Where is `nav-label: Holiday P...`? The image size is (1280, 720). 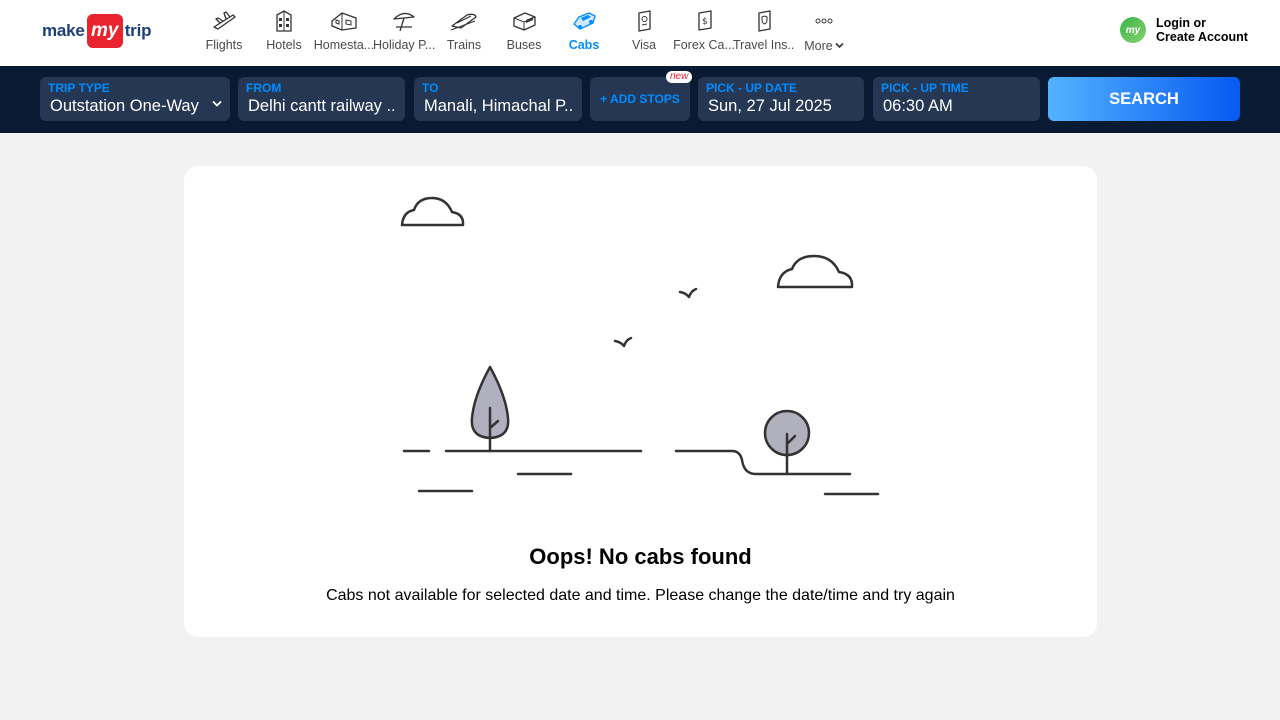 nav-label: Holiday P... is located at coordinates (404, 45).